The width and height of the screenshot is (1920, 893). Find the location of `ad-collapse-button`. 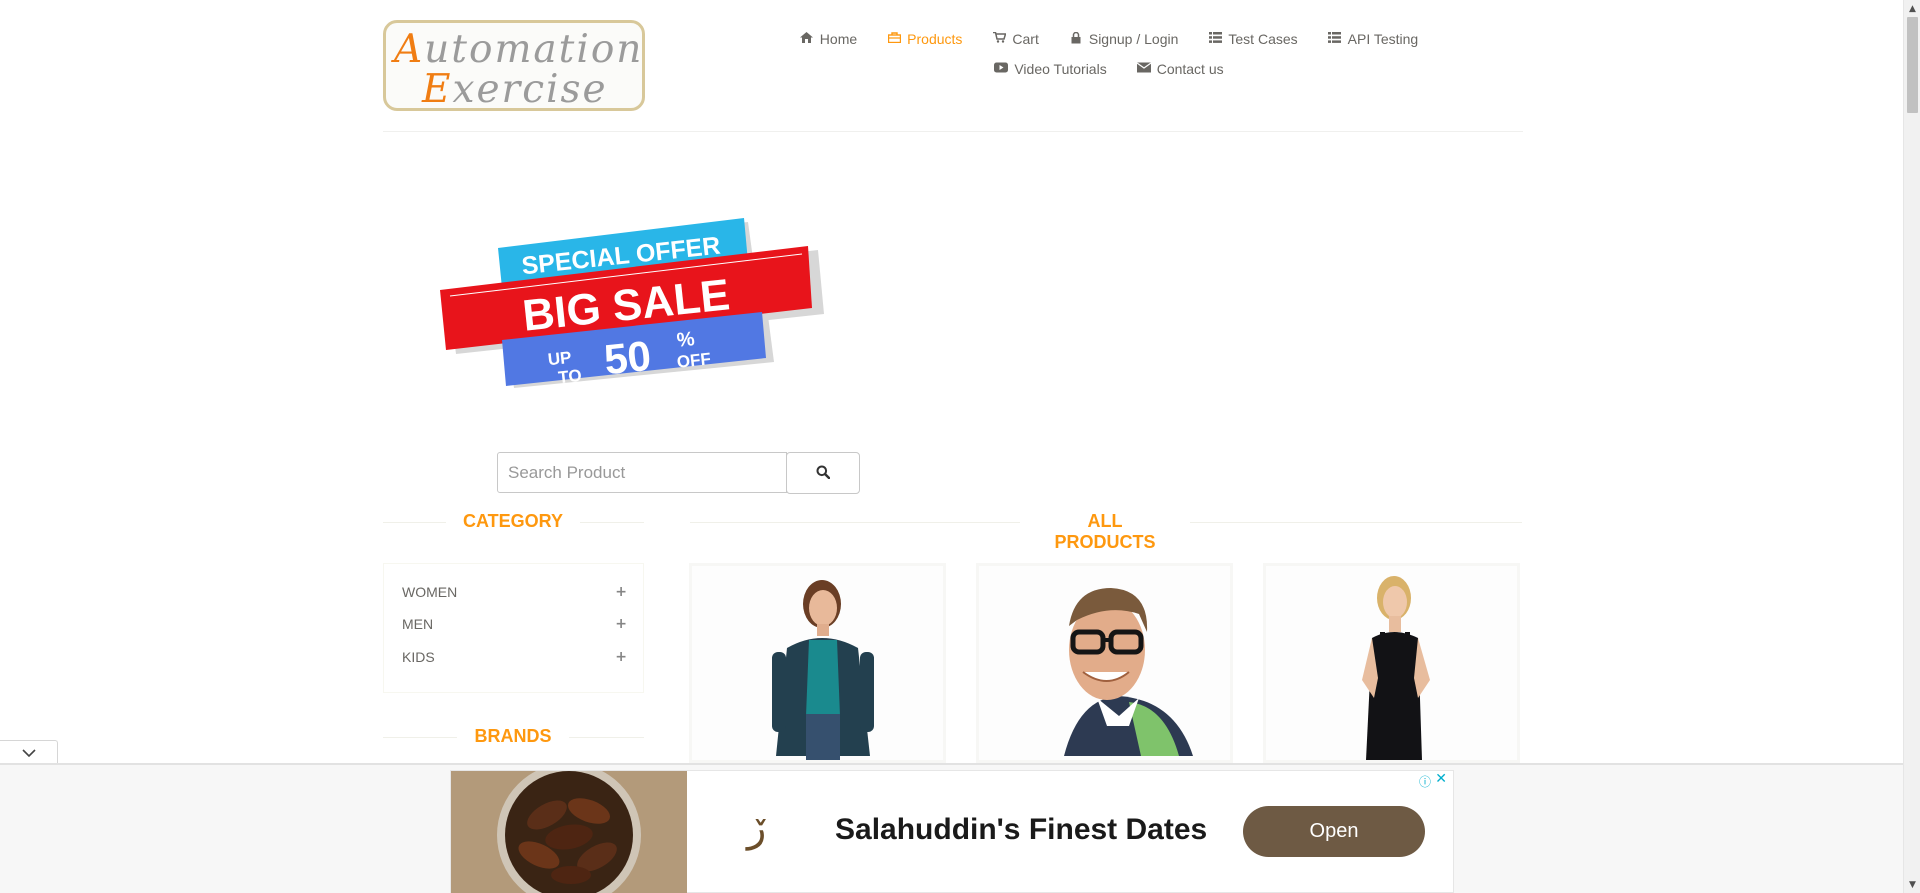

ad-collapse-button is located at coordinates (29, 752).